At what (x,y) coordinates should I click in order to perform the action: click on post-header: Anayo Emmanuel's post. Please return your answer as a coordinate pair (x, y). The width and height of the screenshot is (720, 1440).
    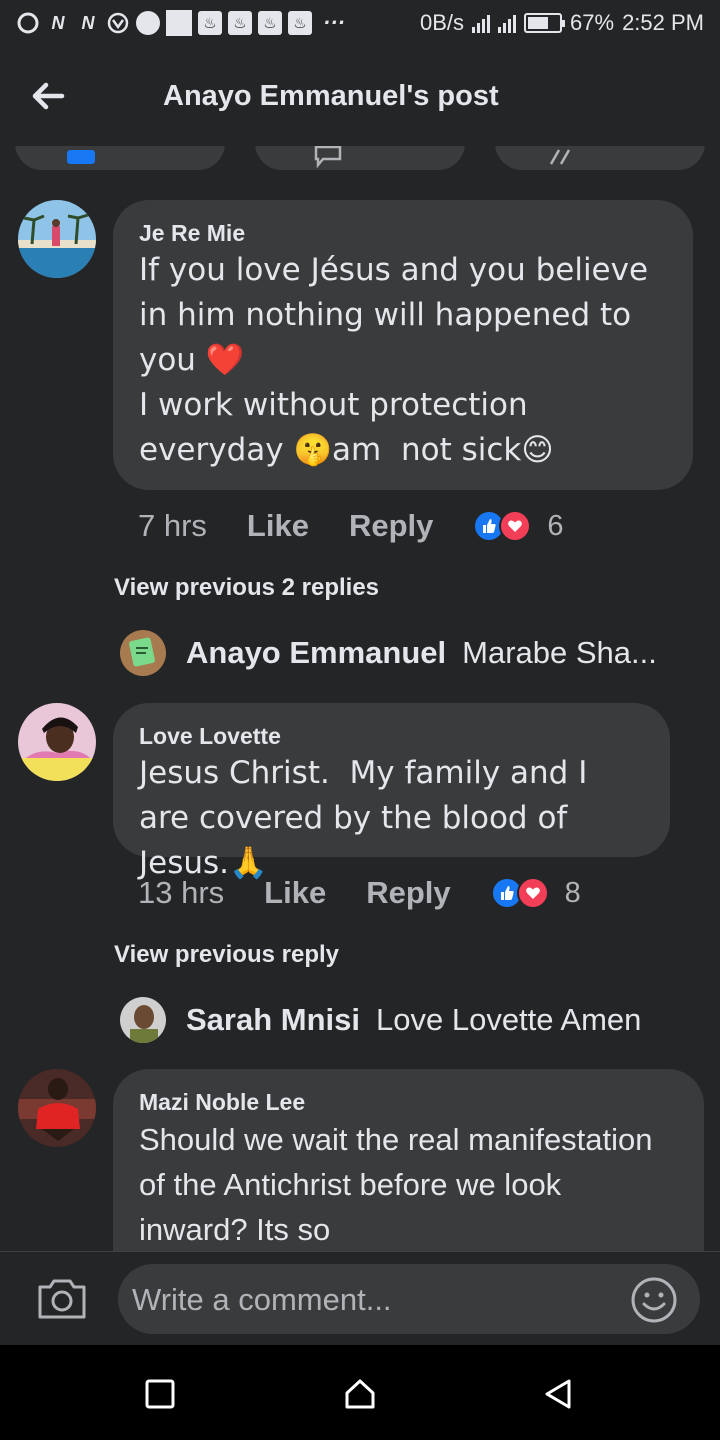
    Looking at the image, I should click on (360, 98).